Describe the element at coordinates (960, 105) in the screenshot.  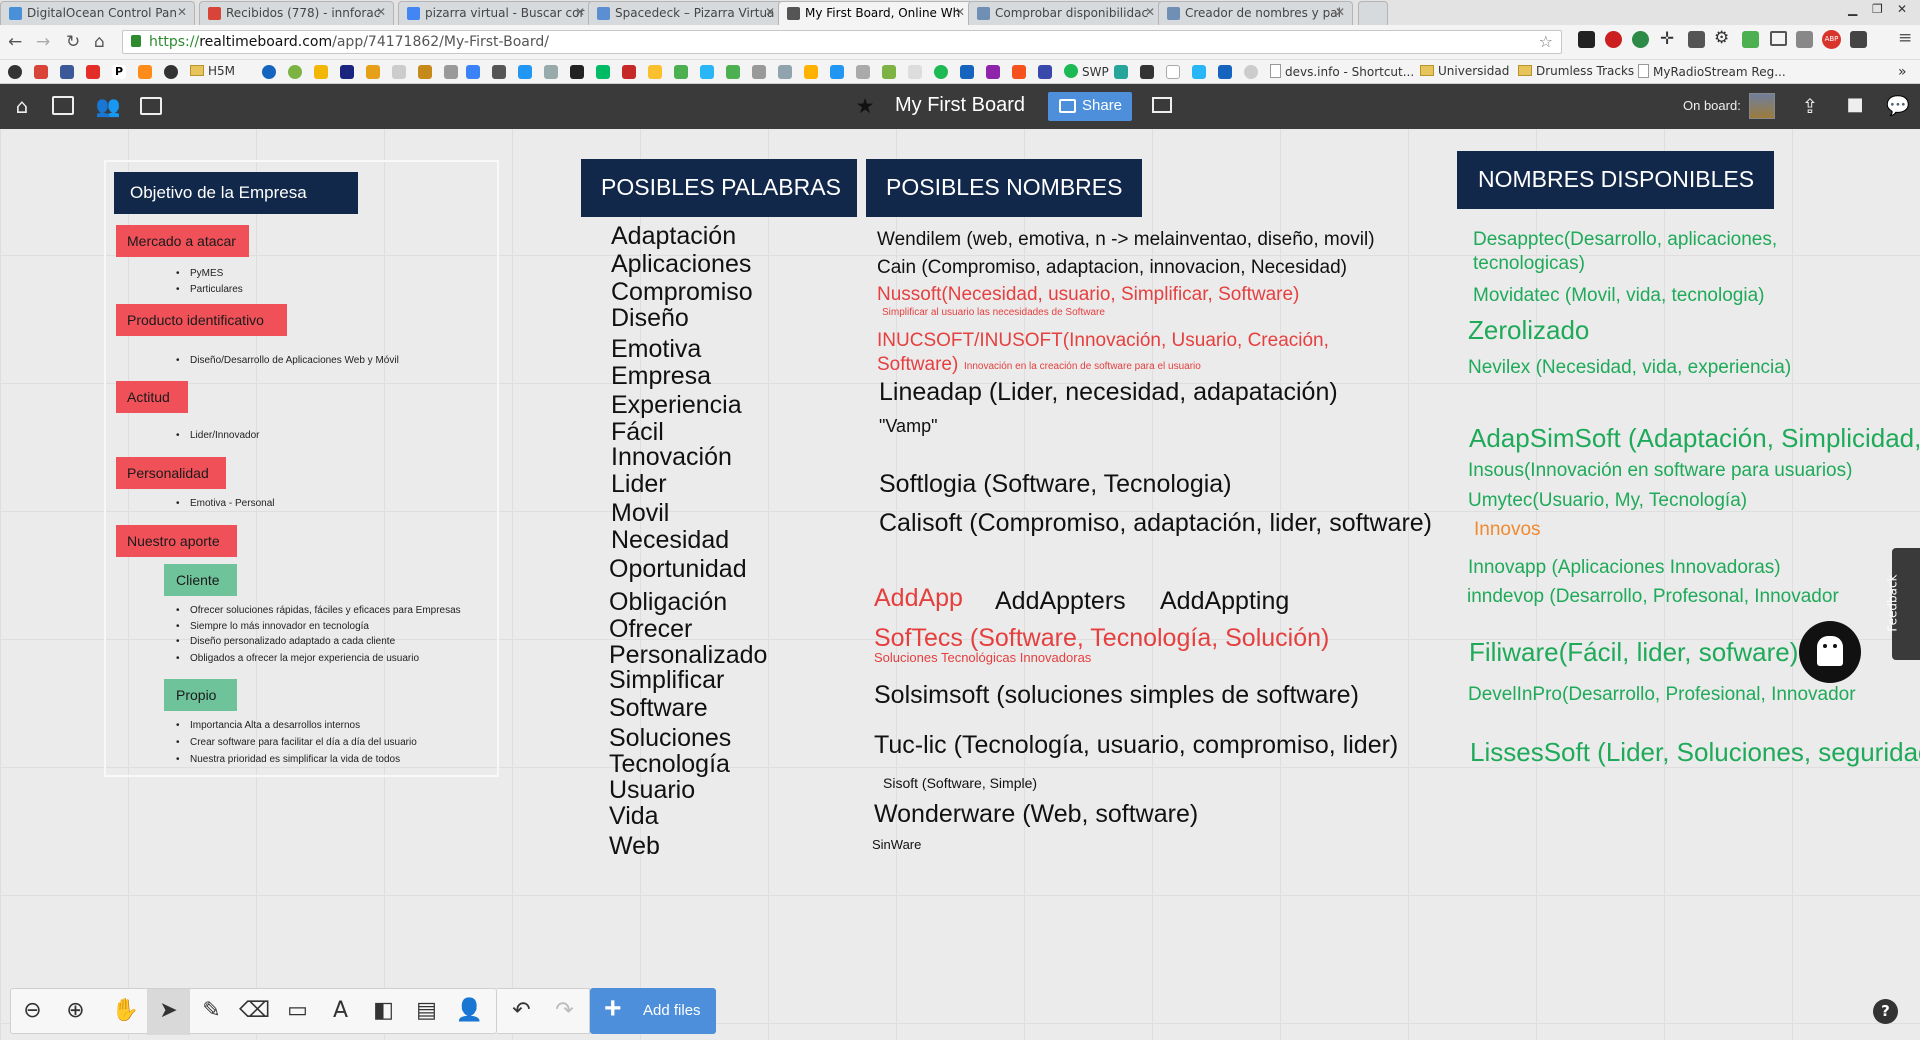
I see `board-title: My First Board` at that location.